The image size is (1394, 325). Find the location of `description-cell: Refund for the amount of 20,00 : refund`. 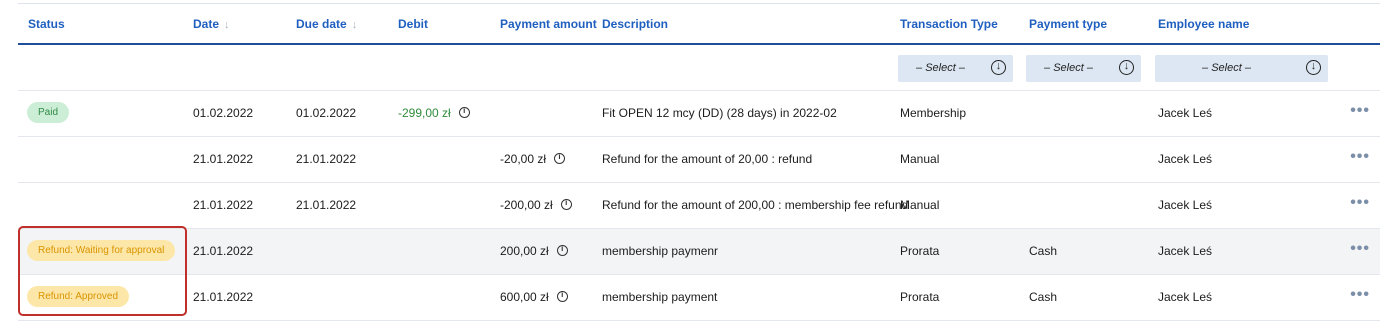

description-cell: Refund for the amount of 20,00 : refund is located at coordinates (707, 159).